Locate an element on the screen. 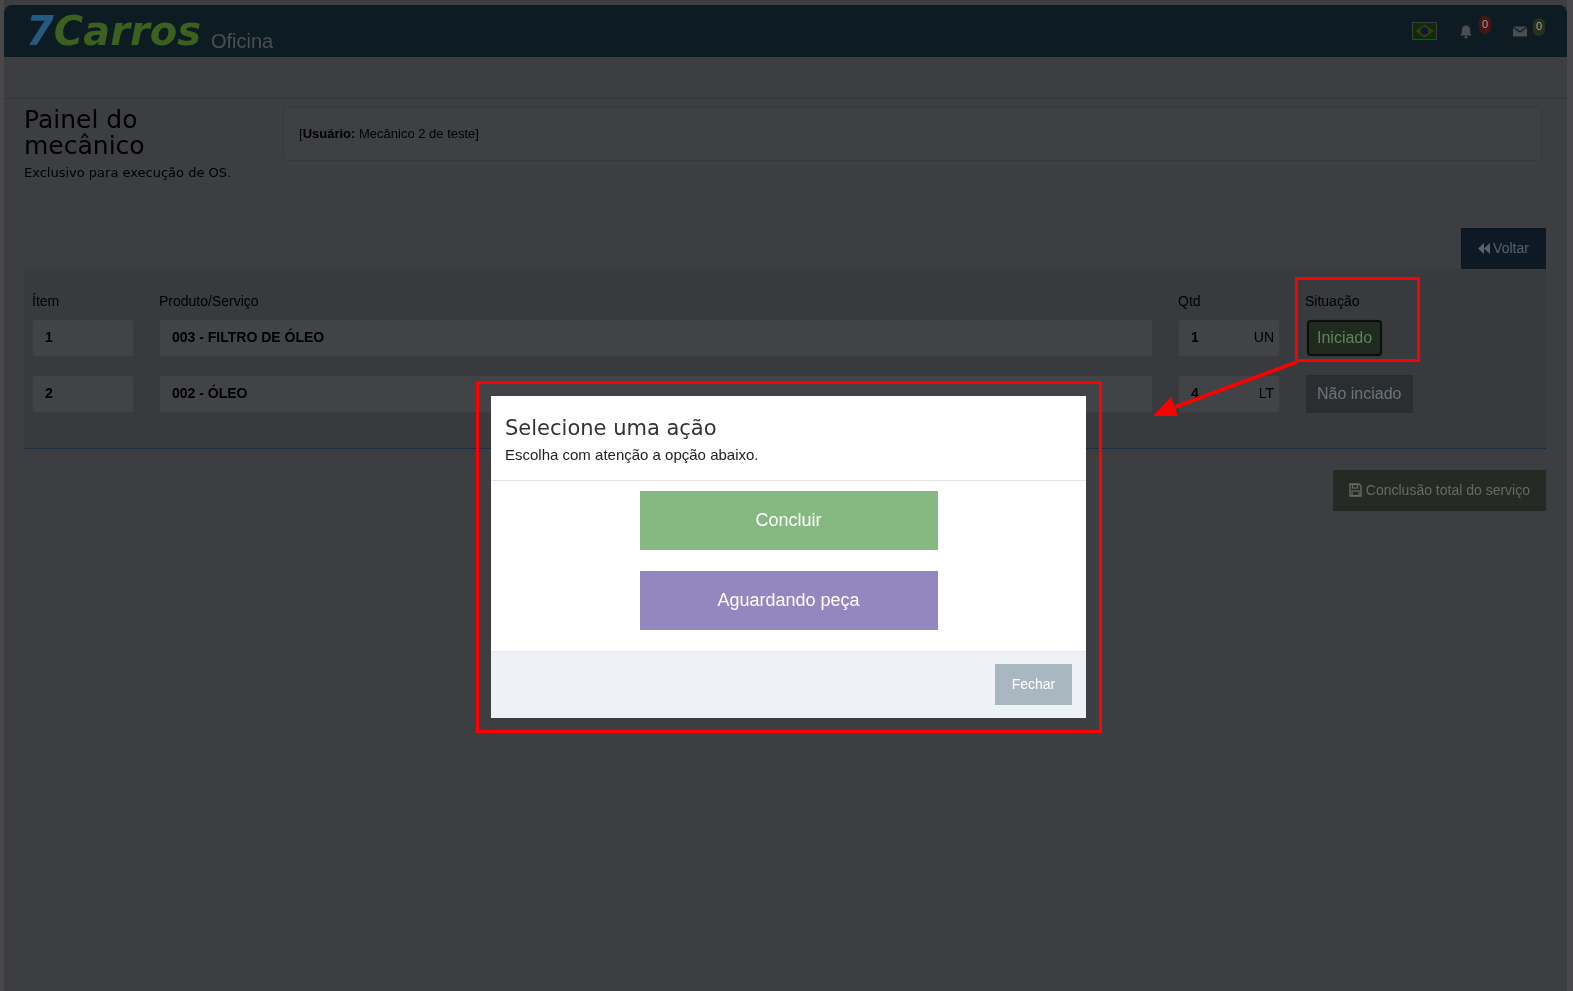 This screenshot has height=991, width=1573. item-field: 1 is located at coordinates (83, 337).